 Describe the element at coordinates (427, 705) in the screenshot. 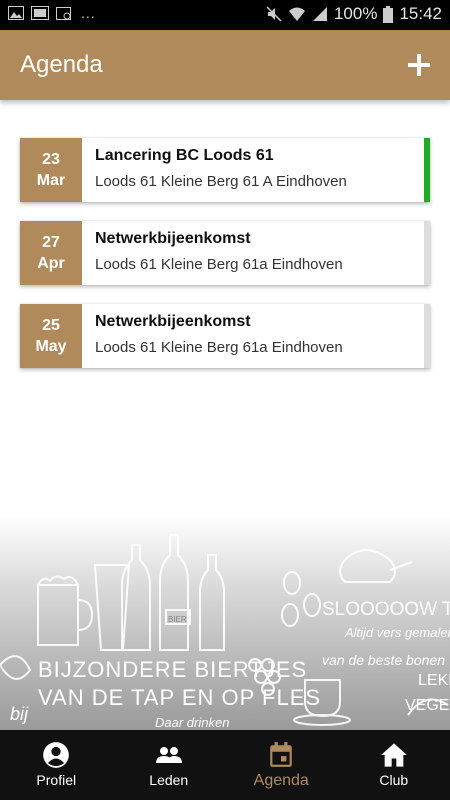

I see `background-art-text-6: VEGETA` at that location.